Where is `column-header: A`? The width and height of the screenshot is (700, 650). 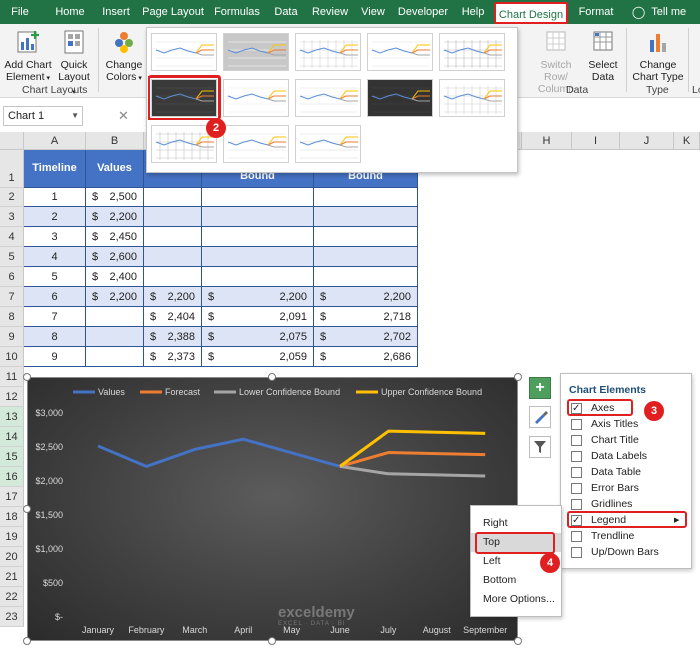
column-header: A is located at coordinates (55, 141).